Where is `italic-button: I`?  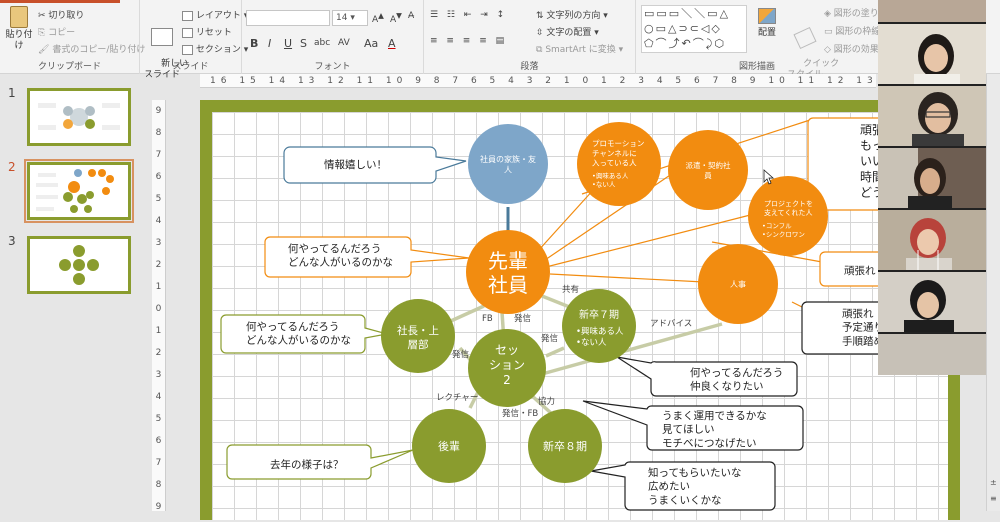 italic-button: I is located at coordinates (269, 43).